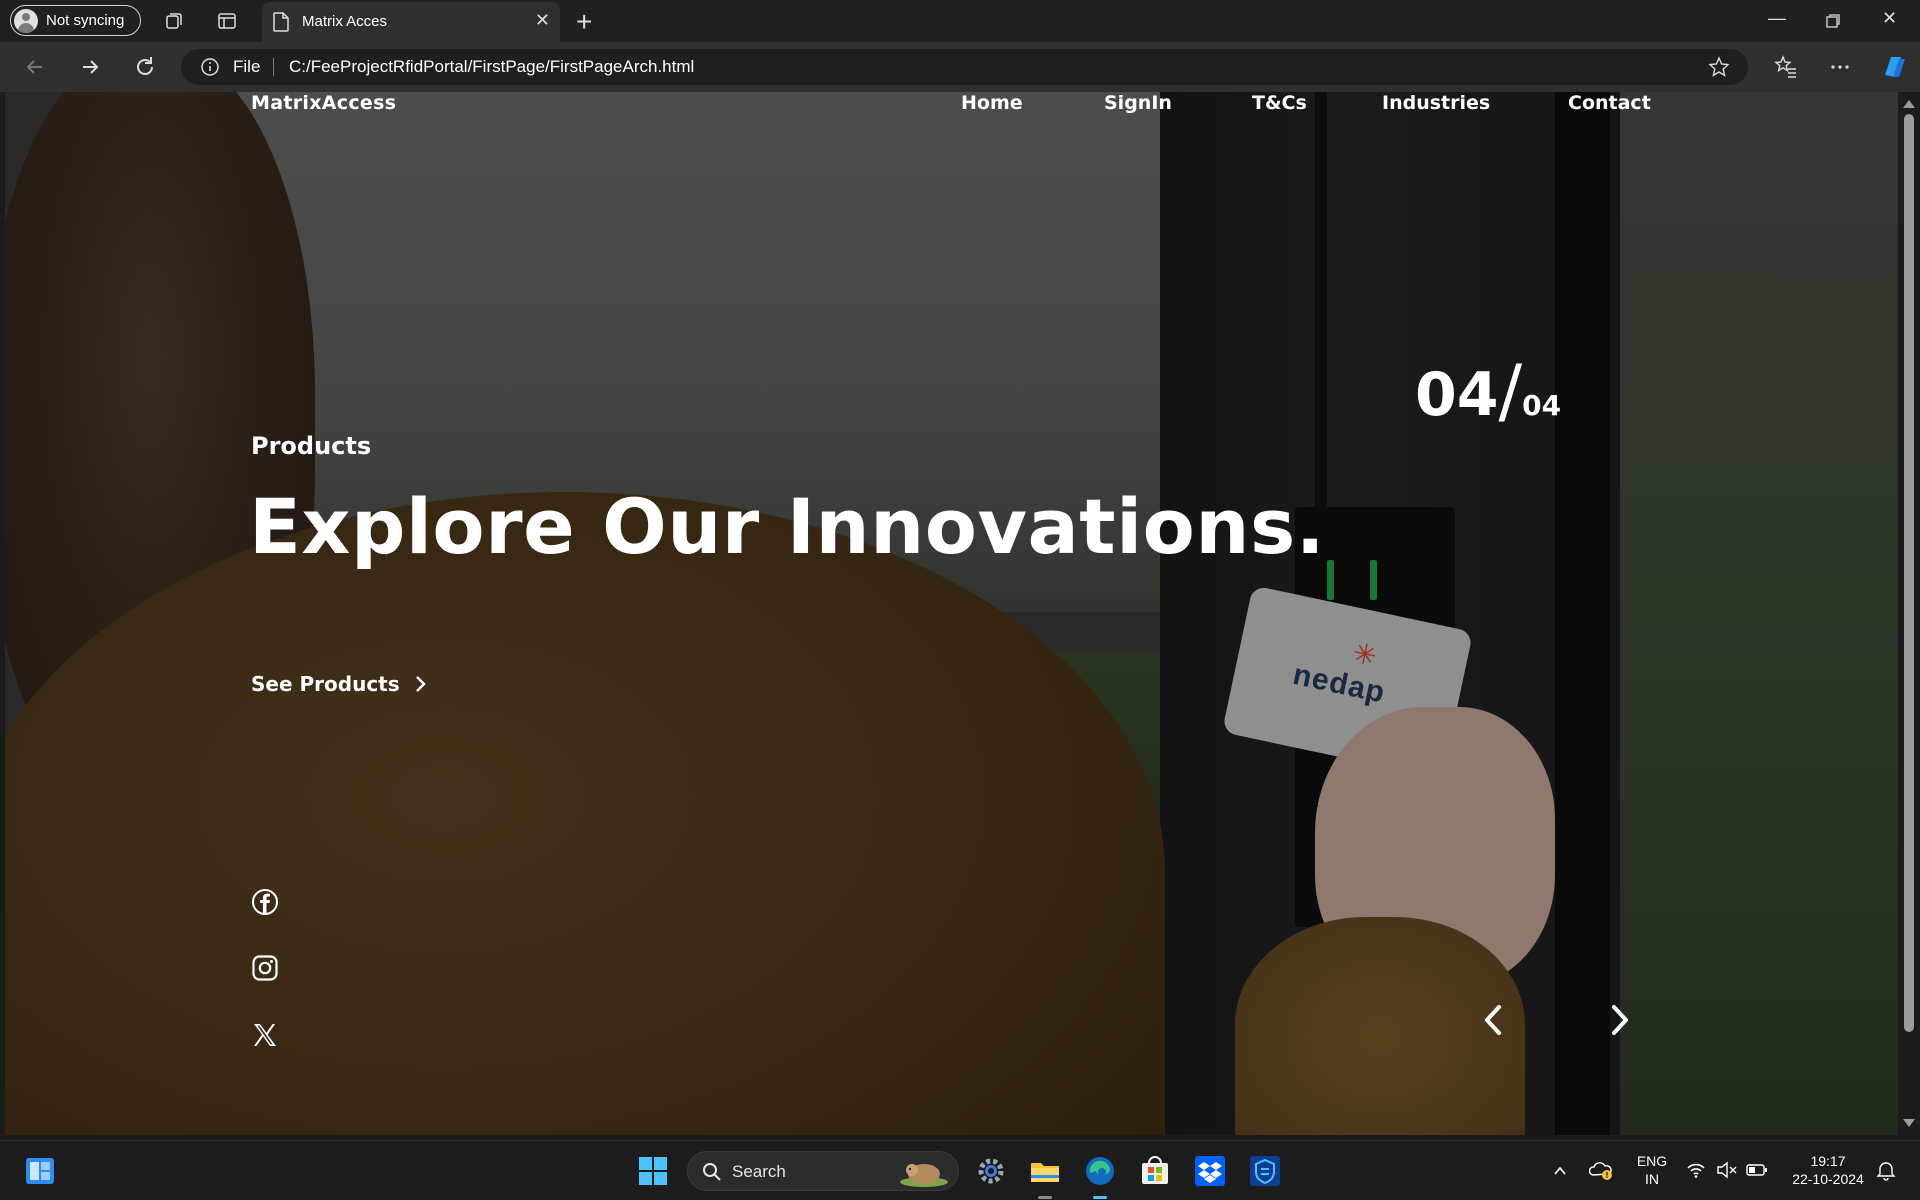 The width and height of the screenshot is (1920, 1200). What do you see at coordinates (787, 526) in the screenshot?
I see `hero-headline: Explore Our Innovations.` at bounding box center [787, 526].